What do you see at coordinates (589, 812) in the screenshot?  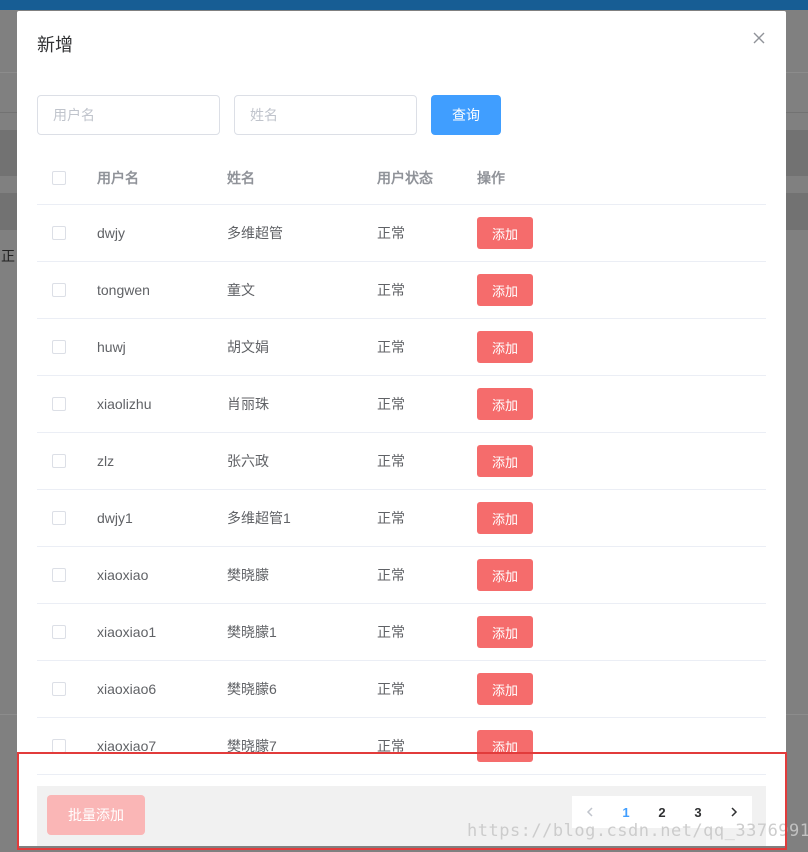 I see `chevron-left-icon` at bounding box center [589, 812].